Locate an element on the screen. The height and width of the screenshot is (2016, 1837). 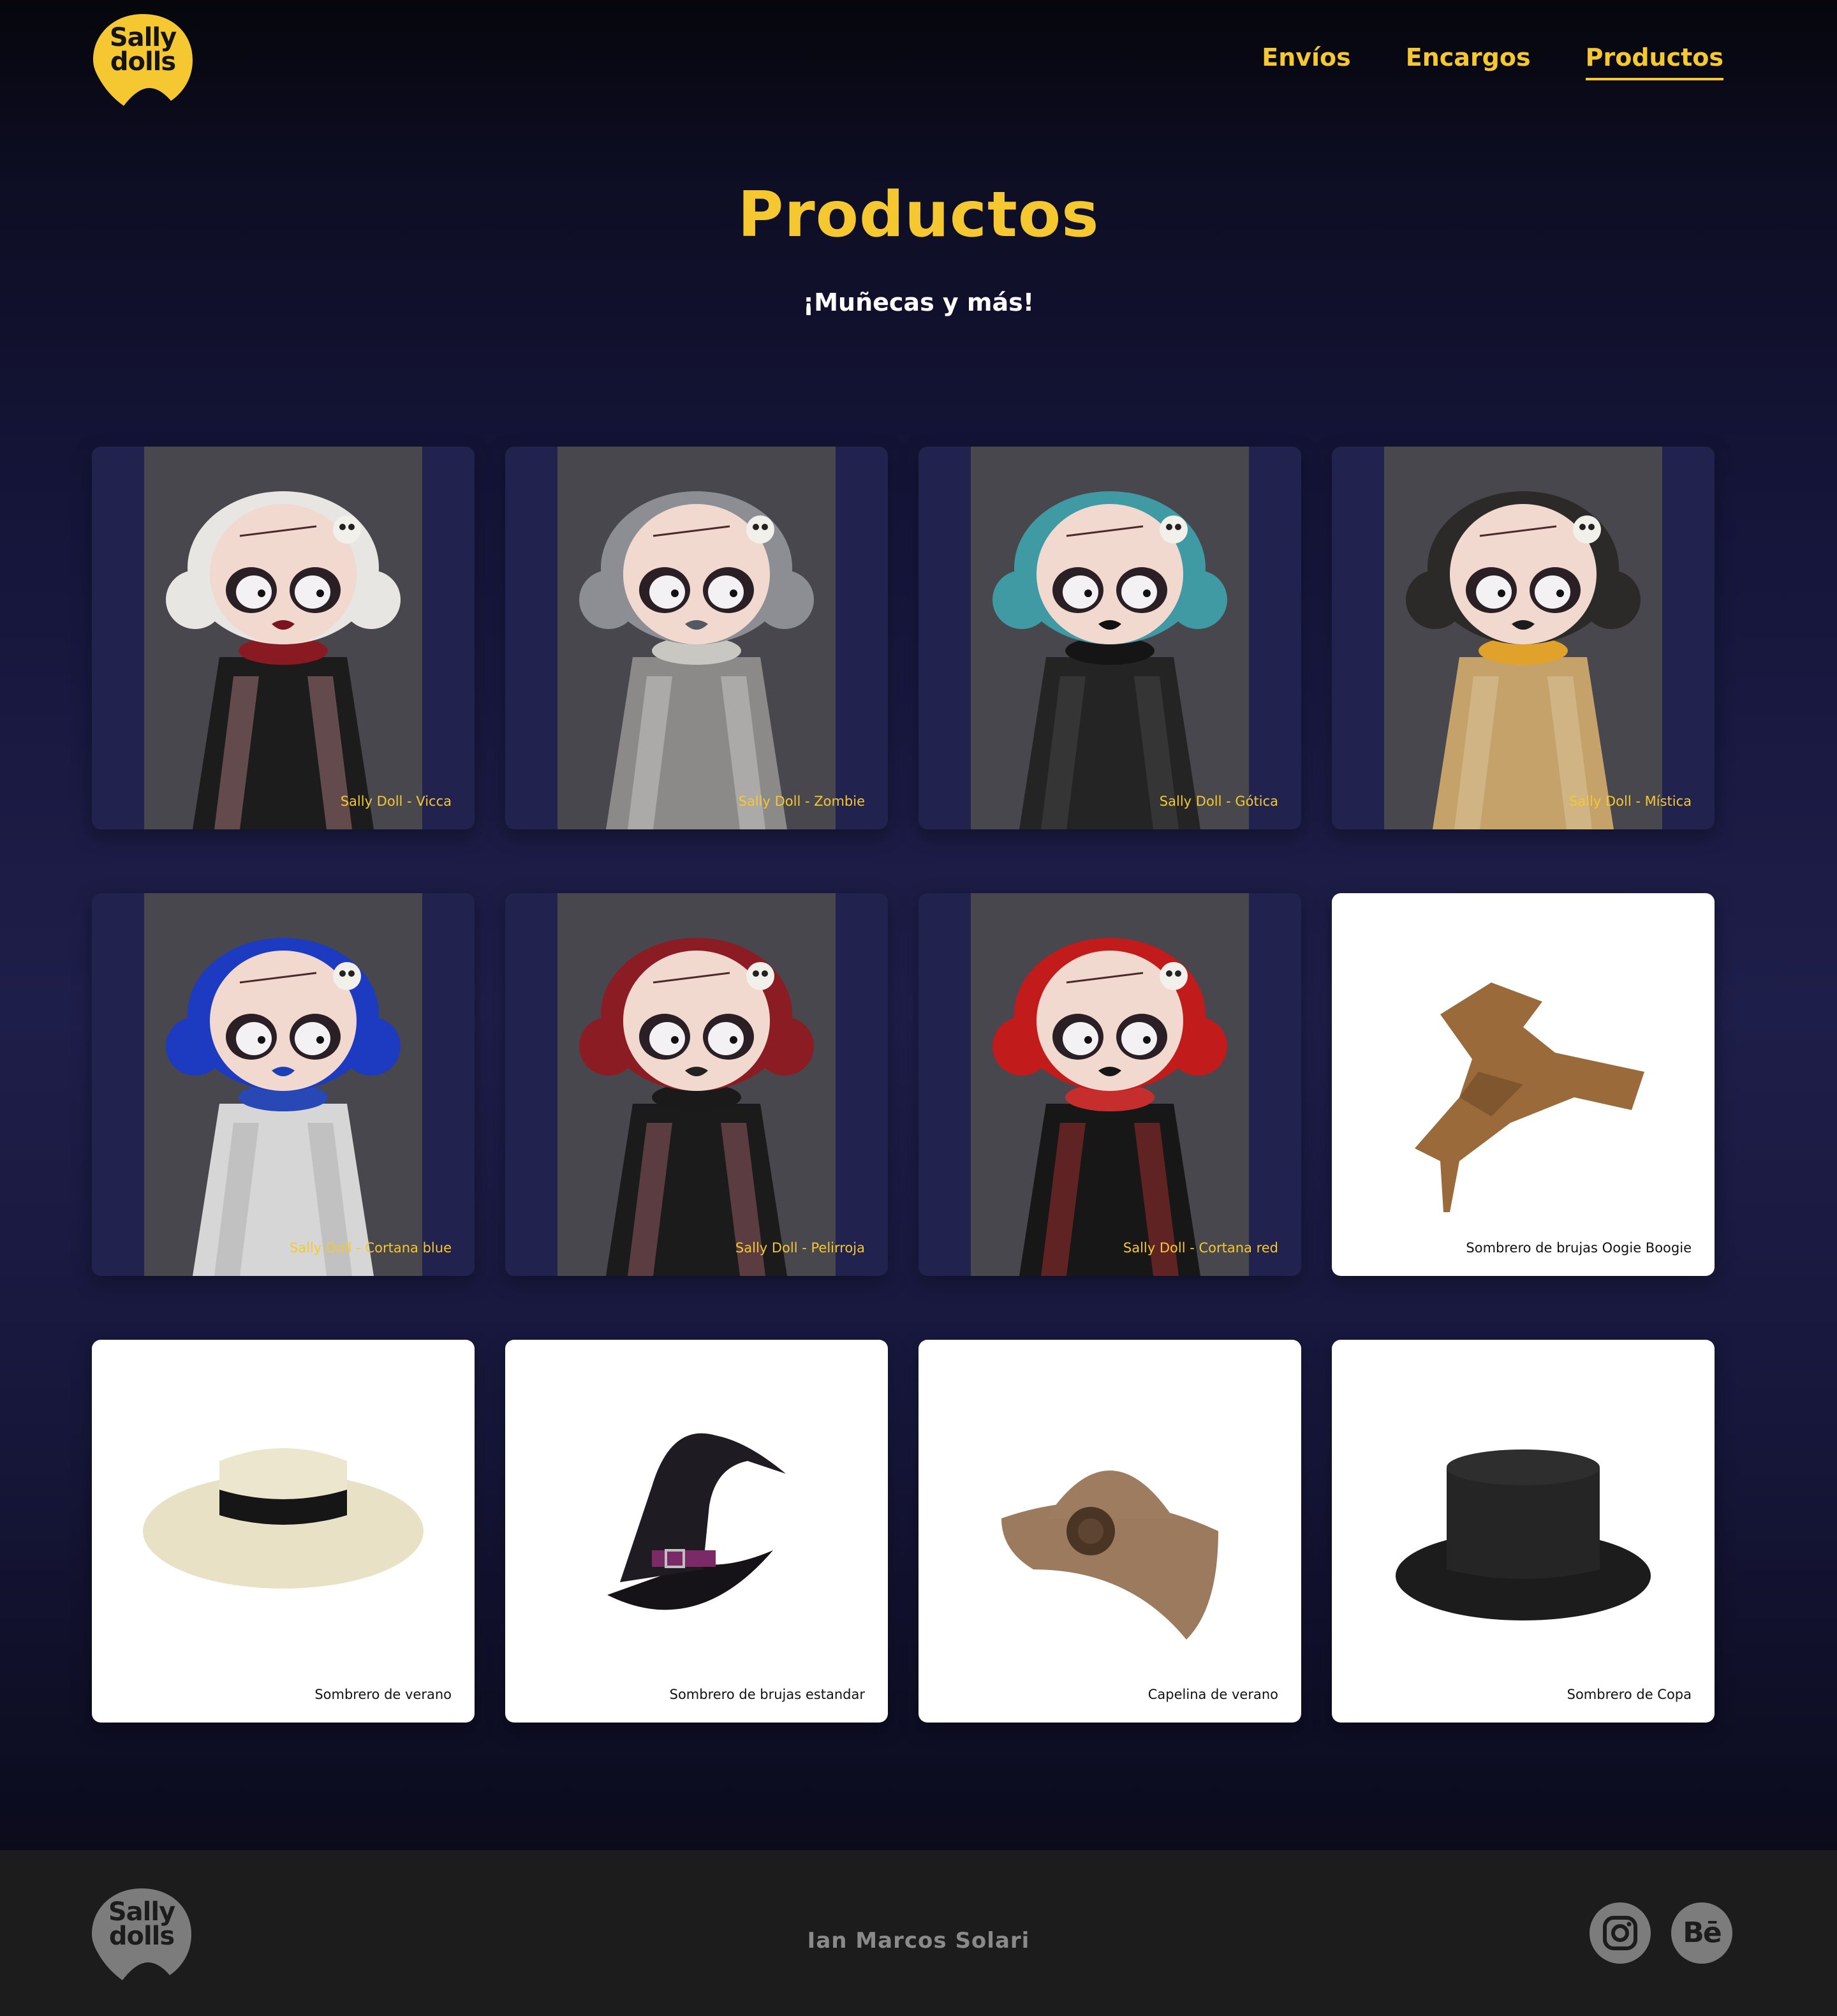
product-card: Sally Doll - Cortana blue is located at coordinates (283, 1084).